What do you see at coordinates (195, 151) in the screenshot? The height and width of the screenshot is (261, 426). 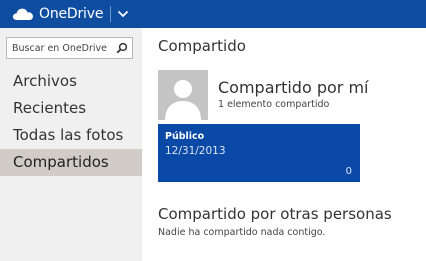 I see `folder-date: 12/31/2013` at bounding box center [195, 151].